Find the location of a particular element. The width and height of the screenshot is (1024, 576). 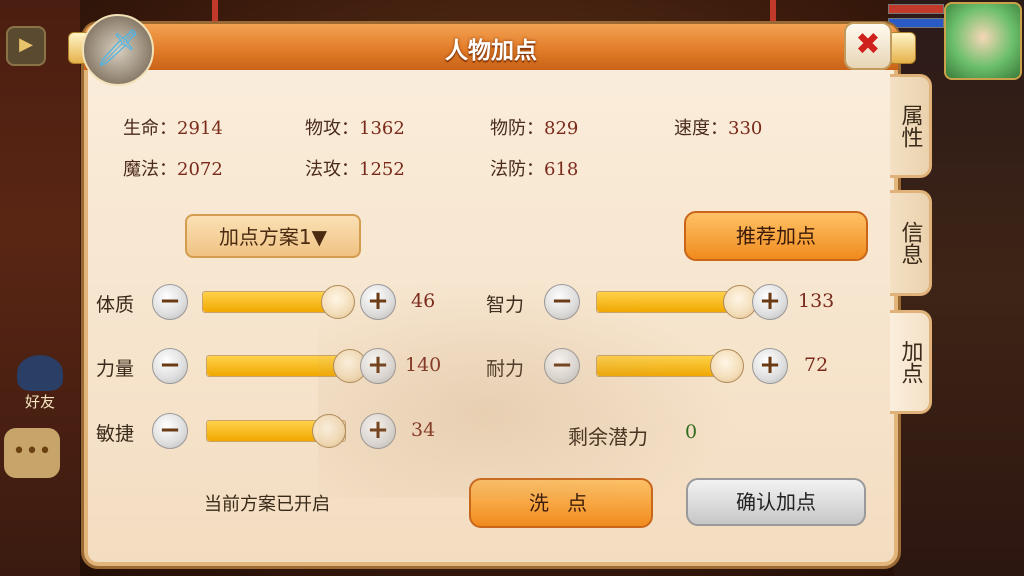

stat-phys-attack: 物攻：1362 is located at coordinates (355, 127).